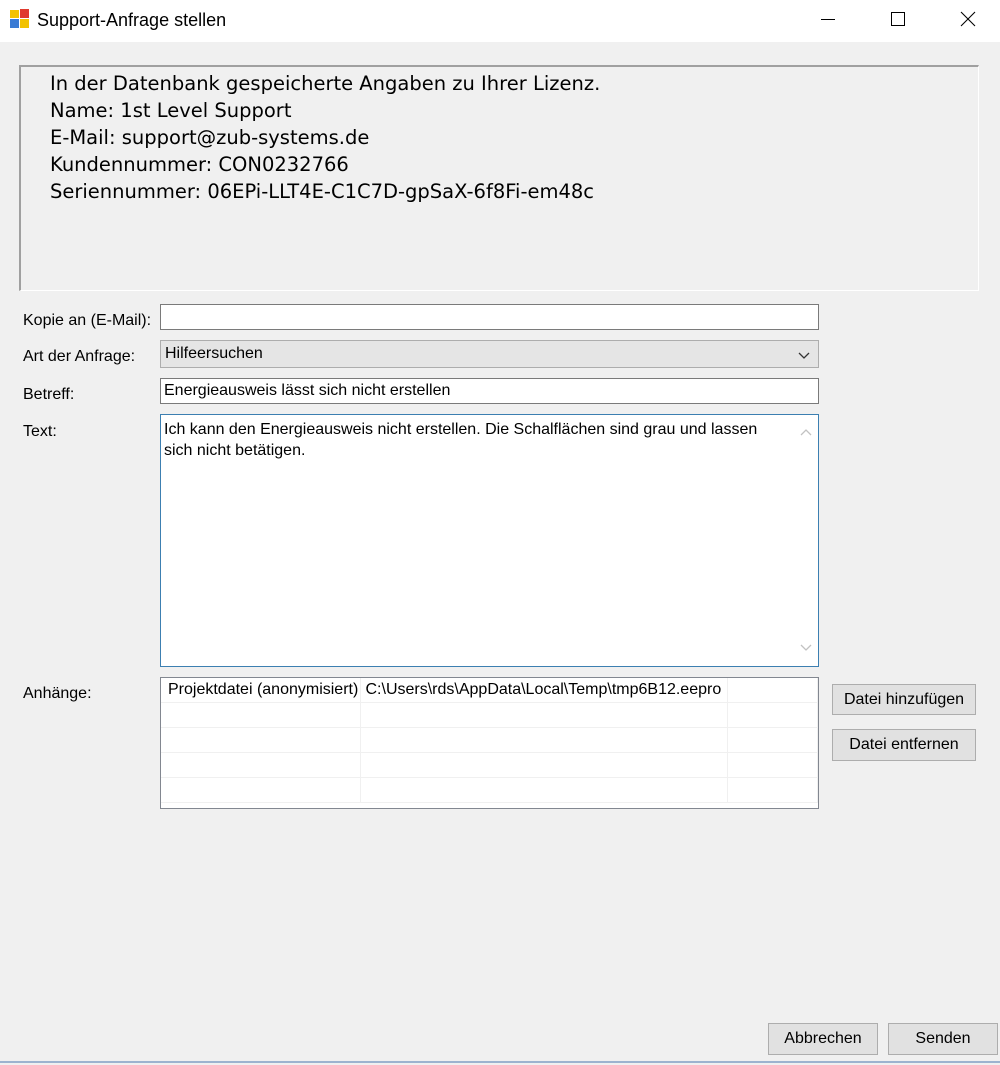 This screenshot has width=1000, height=1065. Describe the element at coordinates (57, 693) in the screenshot. I see `attachments-label: Anhänge:` at that location.